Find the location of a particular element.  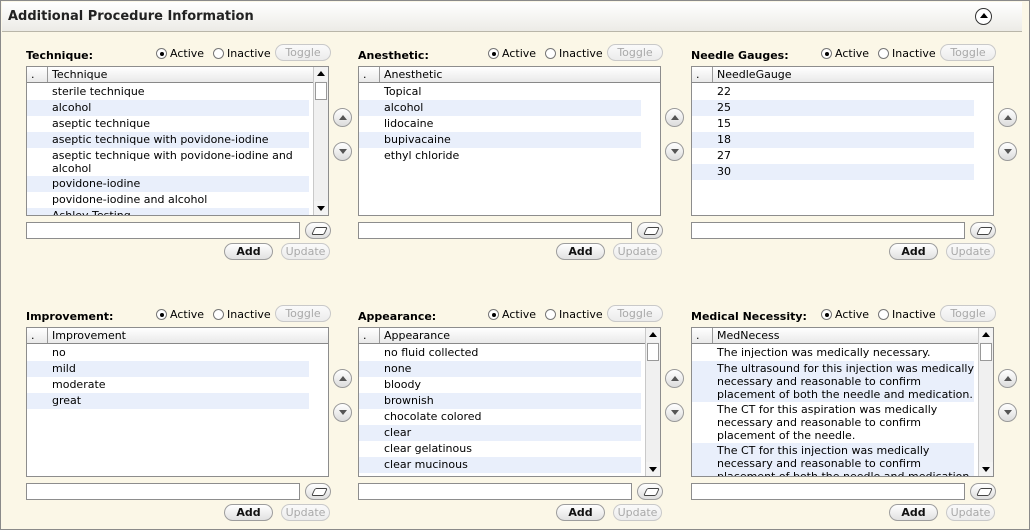

collapse-icon is located at coordinates (983, 16).